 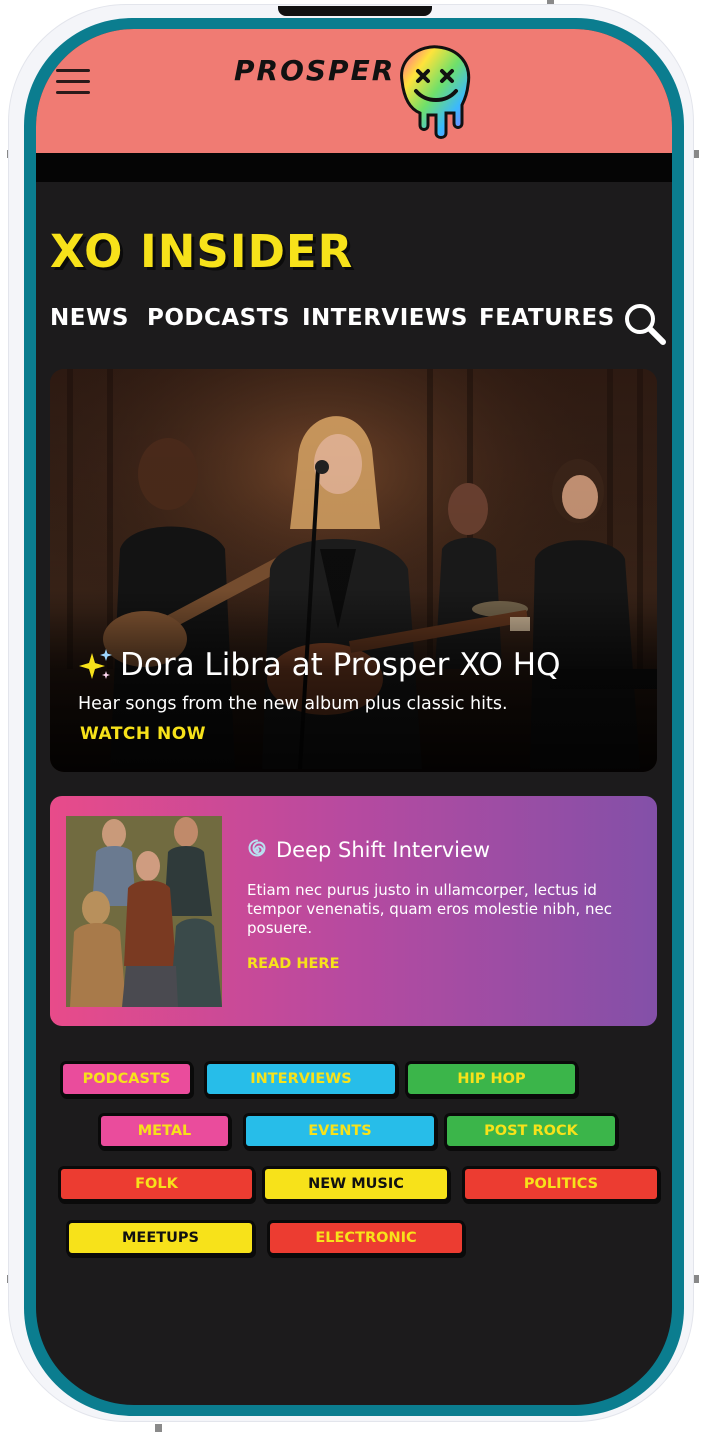 I want to click on tag-post-rock: POST ROCK, so click(x=531, y=1131).